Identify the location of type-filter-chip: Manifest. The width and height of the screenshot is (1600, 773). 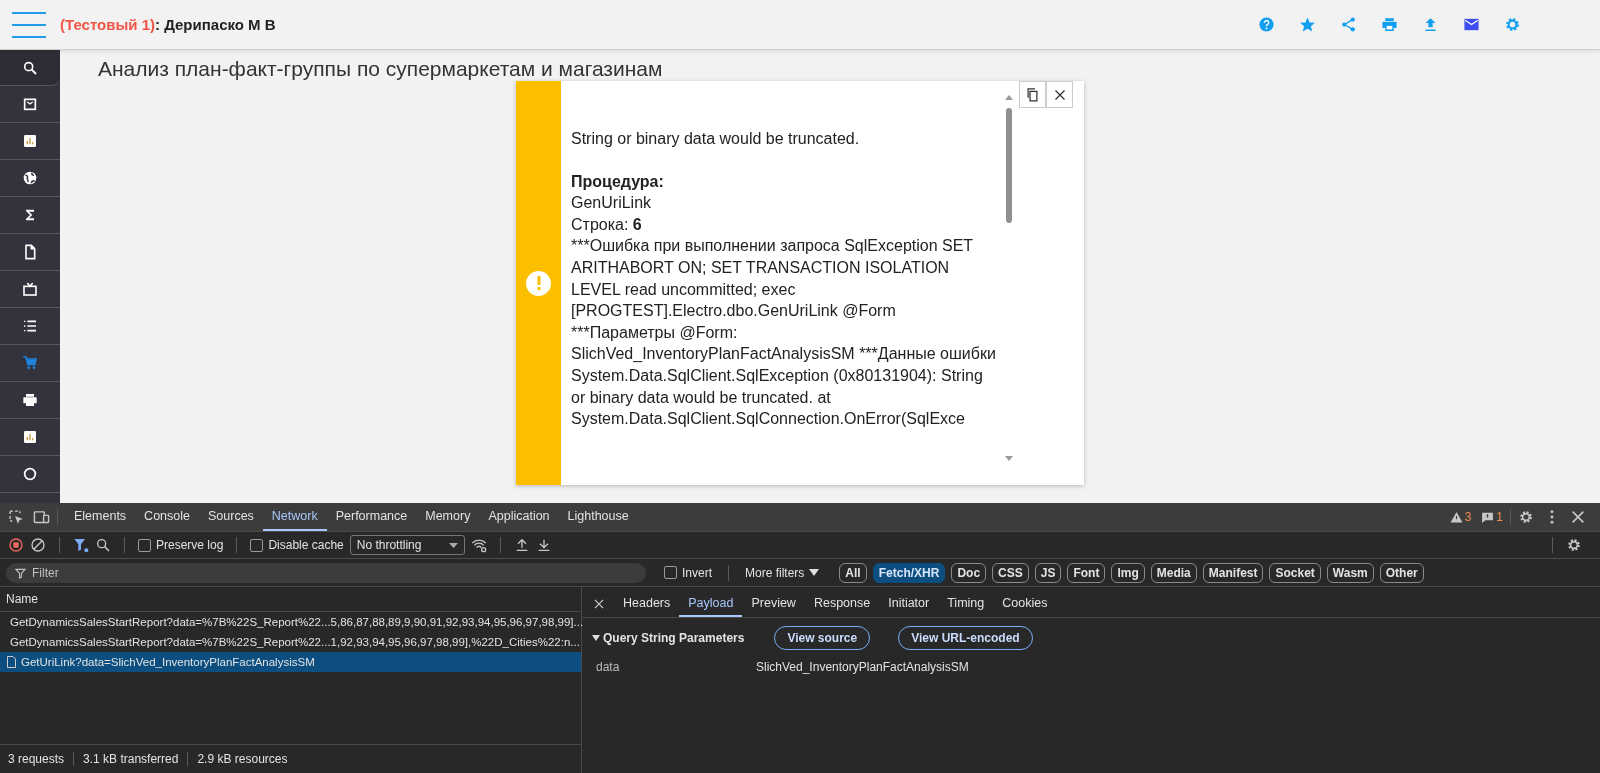
(1233, 572).